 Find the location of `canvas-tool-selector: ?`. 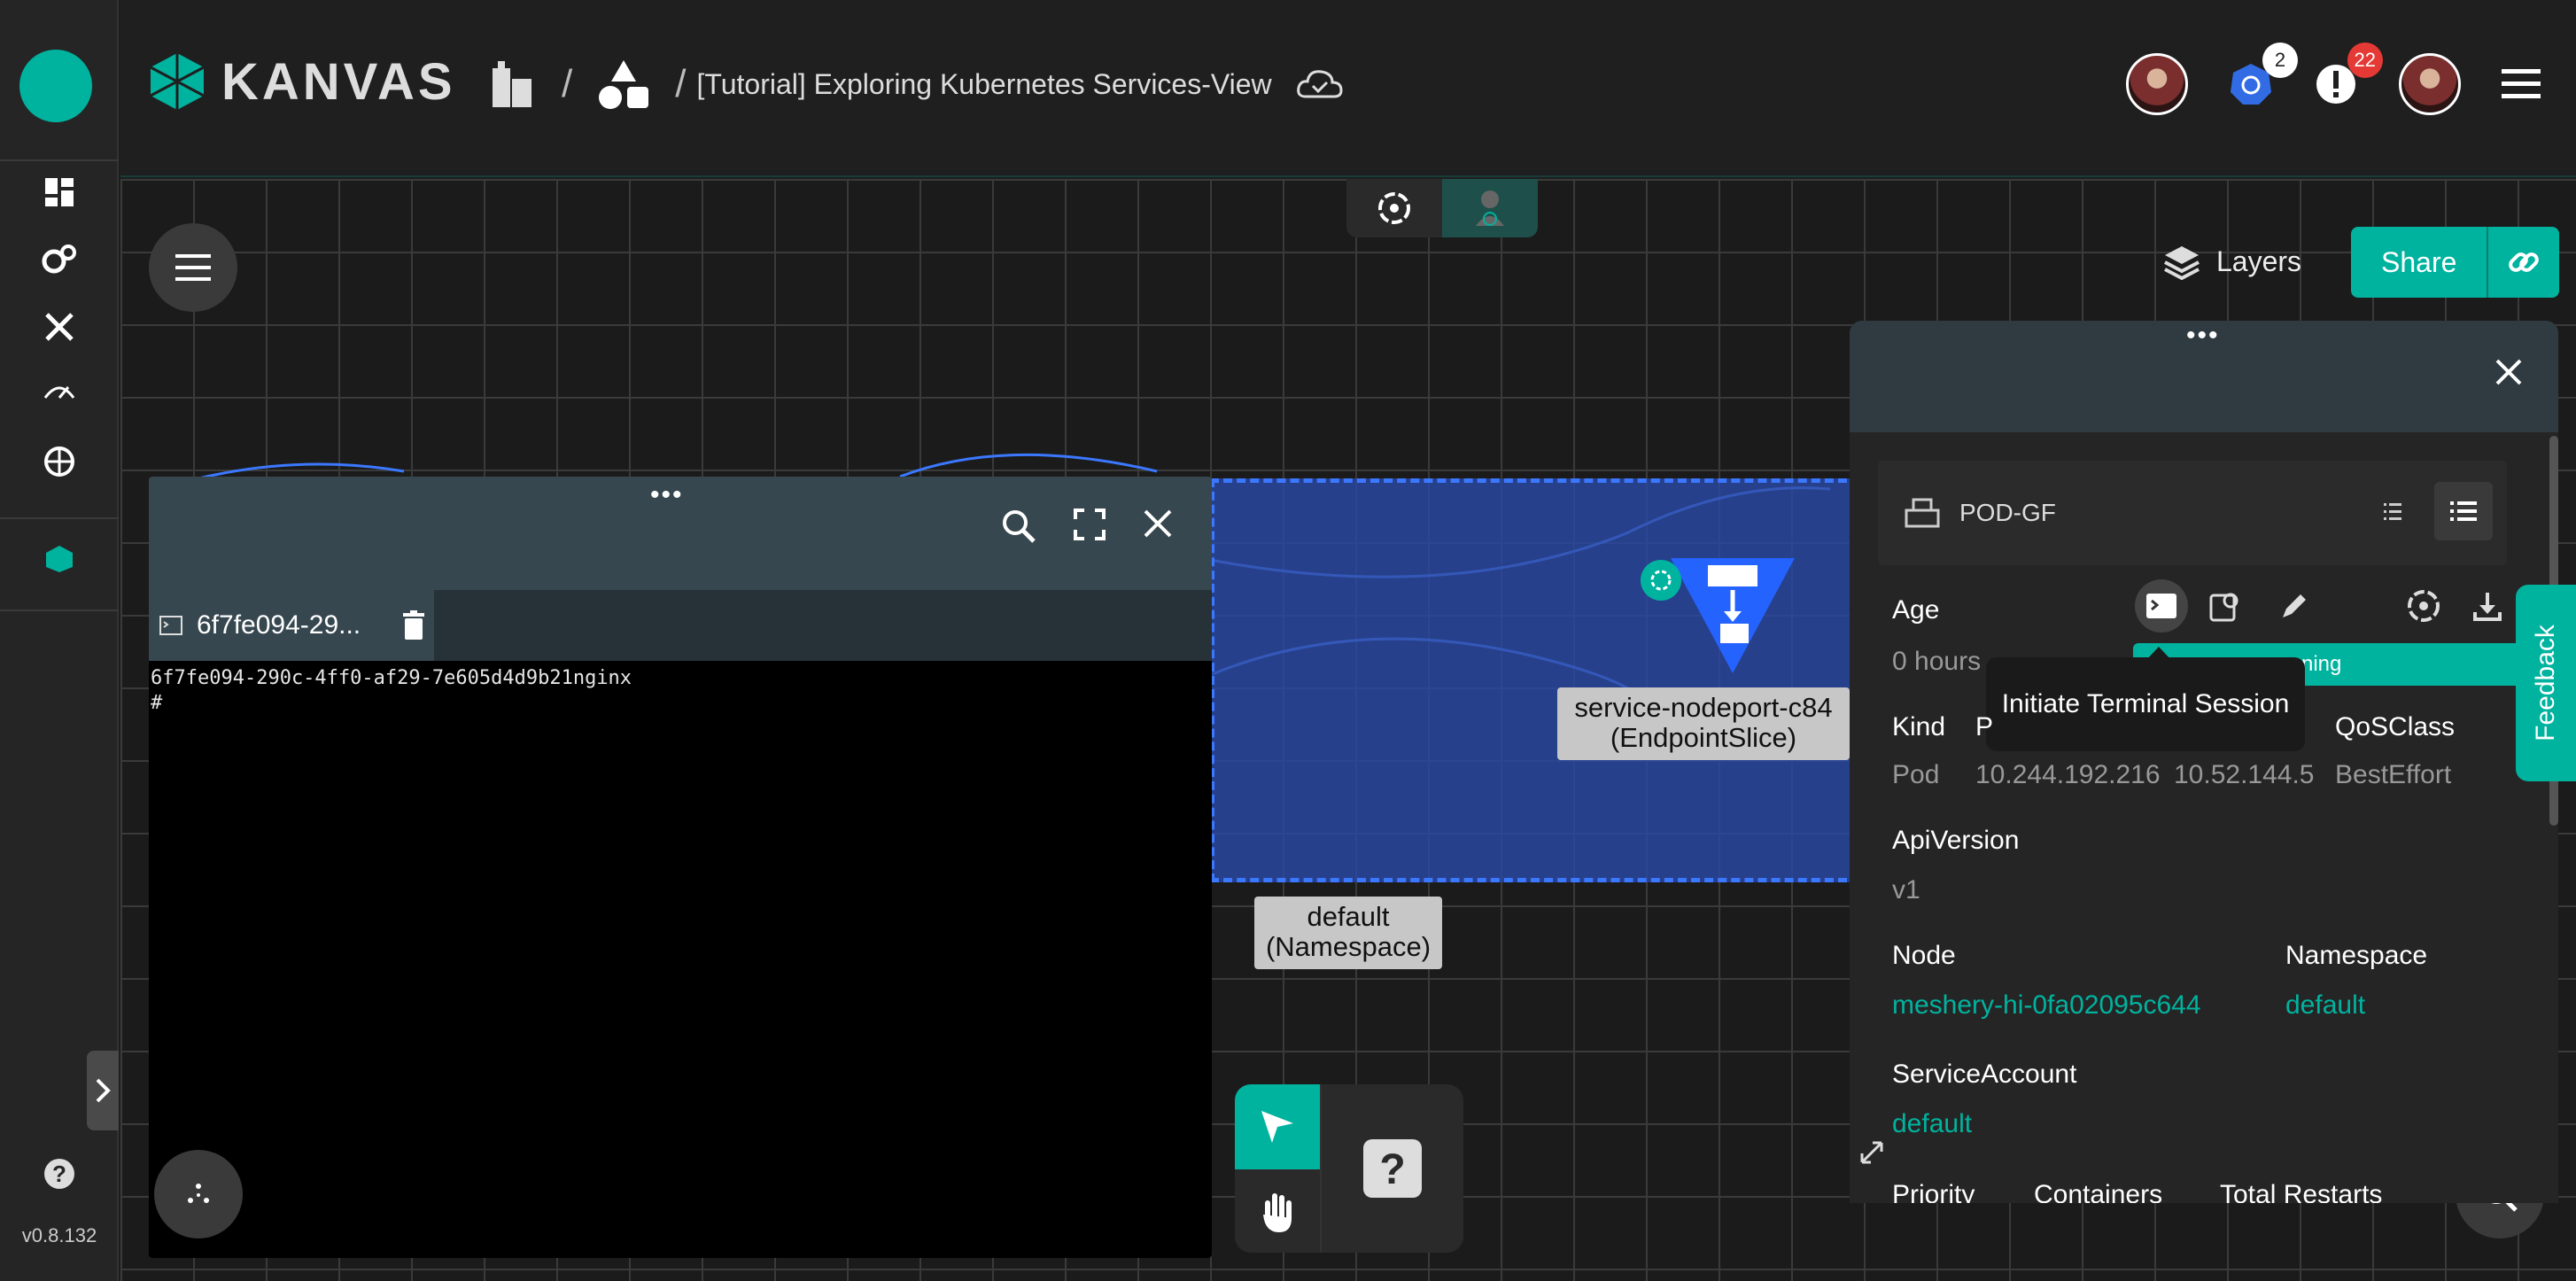

canvas-tool-selector: ? is located at coordinates (1349, 1168).